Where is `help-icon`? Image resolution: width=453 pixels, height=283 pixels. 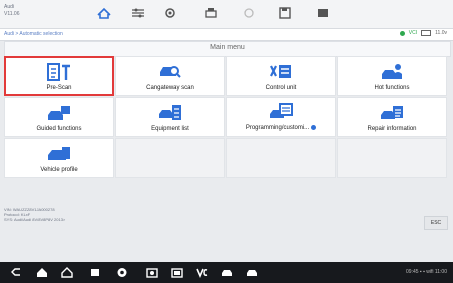
help-icon is located at coordinates (249, 13).